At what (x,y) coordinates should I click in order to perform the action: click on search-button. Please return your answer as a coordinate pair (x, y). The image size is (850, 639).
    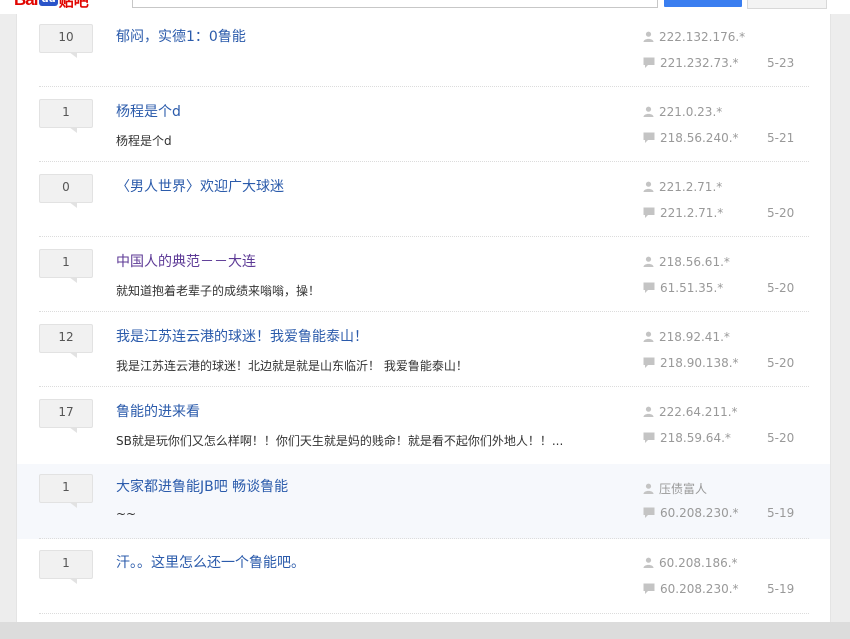
    Looking at the image, I should click on (703, 3).